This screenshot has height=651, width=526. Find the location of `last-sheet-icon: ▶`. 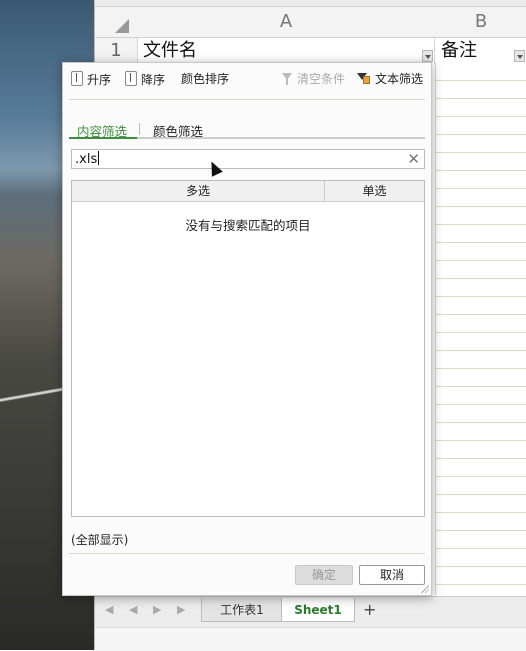

last-sheet-icon: ▶ is located at coordinates (181, 609).